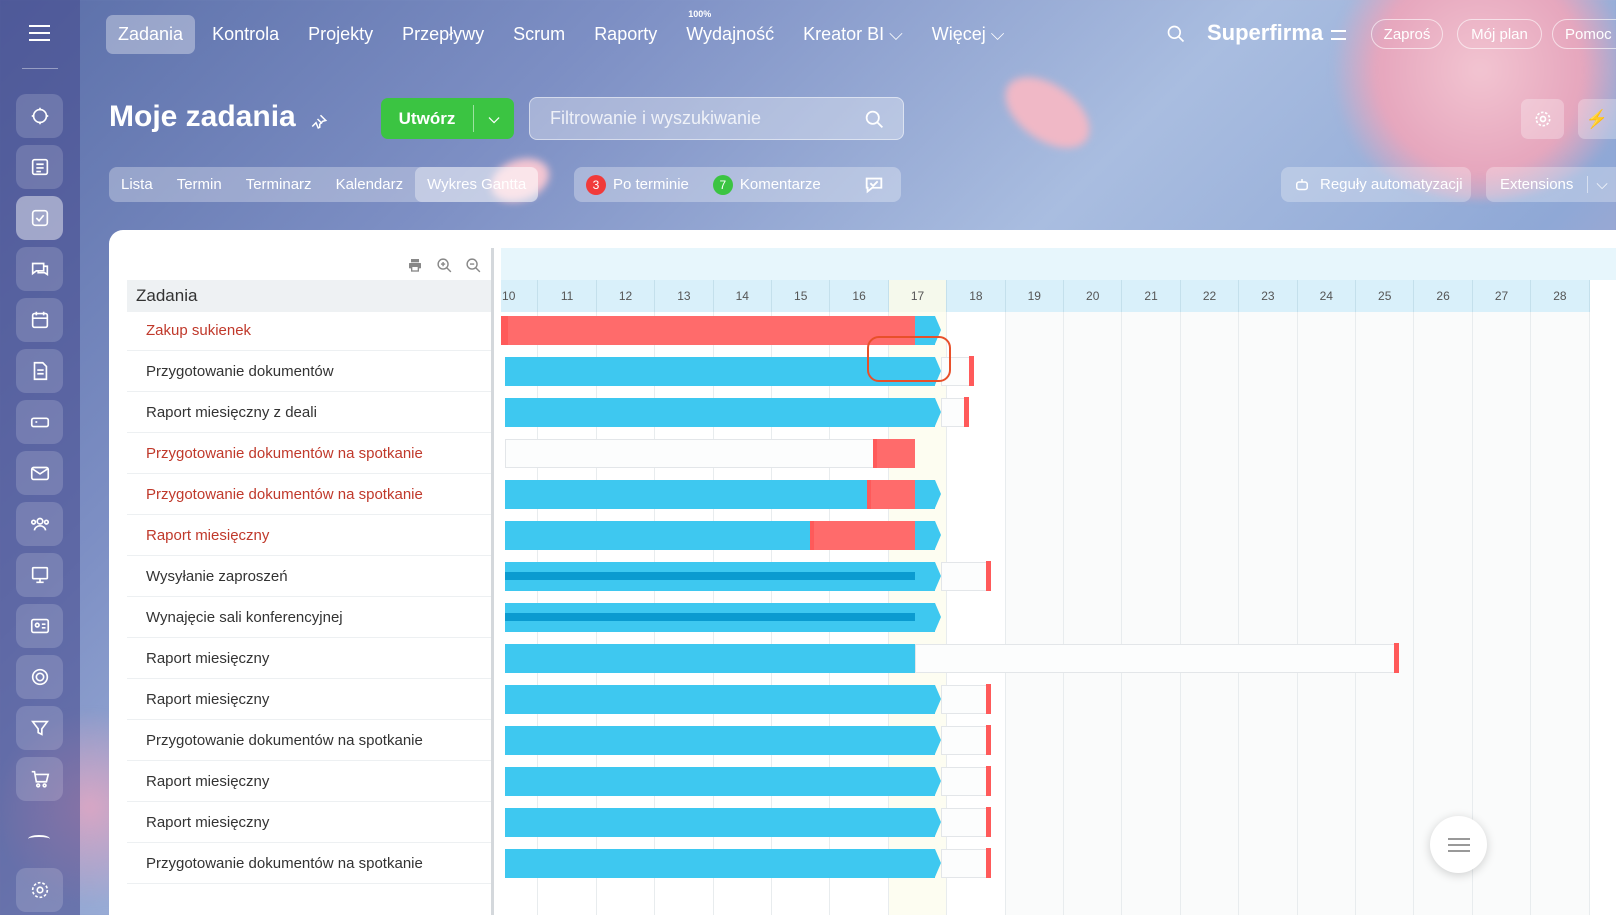 The height and width of the screenshot is (915, 1616). Describe the element at coordinates (853, 34) in the screenshot. I see `nav-bi-builder: Kreator BI ⌵` at that location.